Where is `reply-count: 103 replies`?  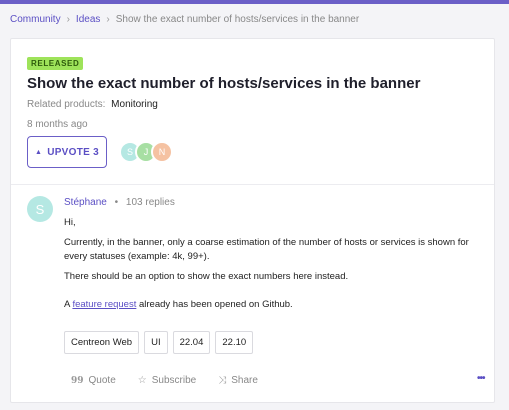
reply-count: 103 replies is located at coordinates (150, 202).